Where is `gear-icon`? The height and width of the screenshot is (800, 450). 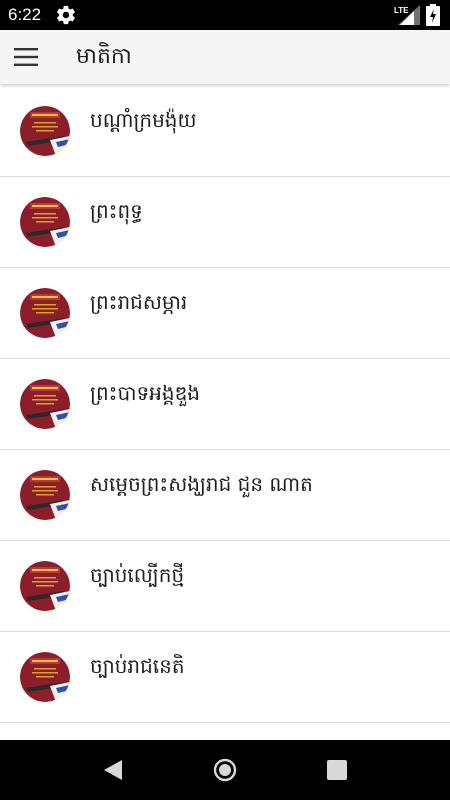
gear-icon is located at coordinates (66, 15).